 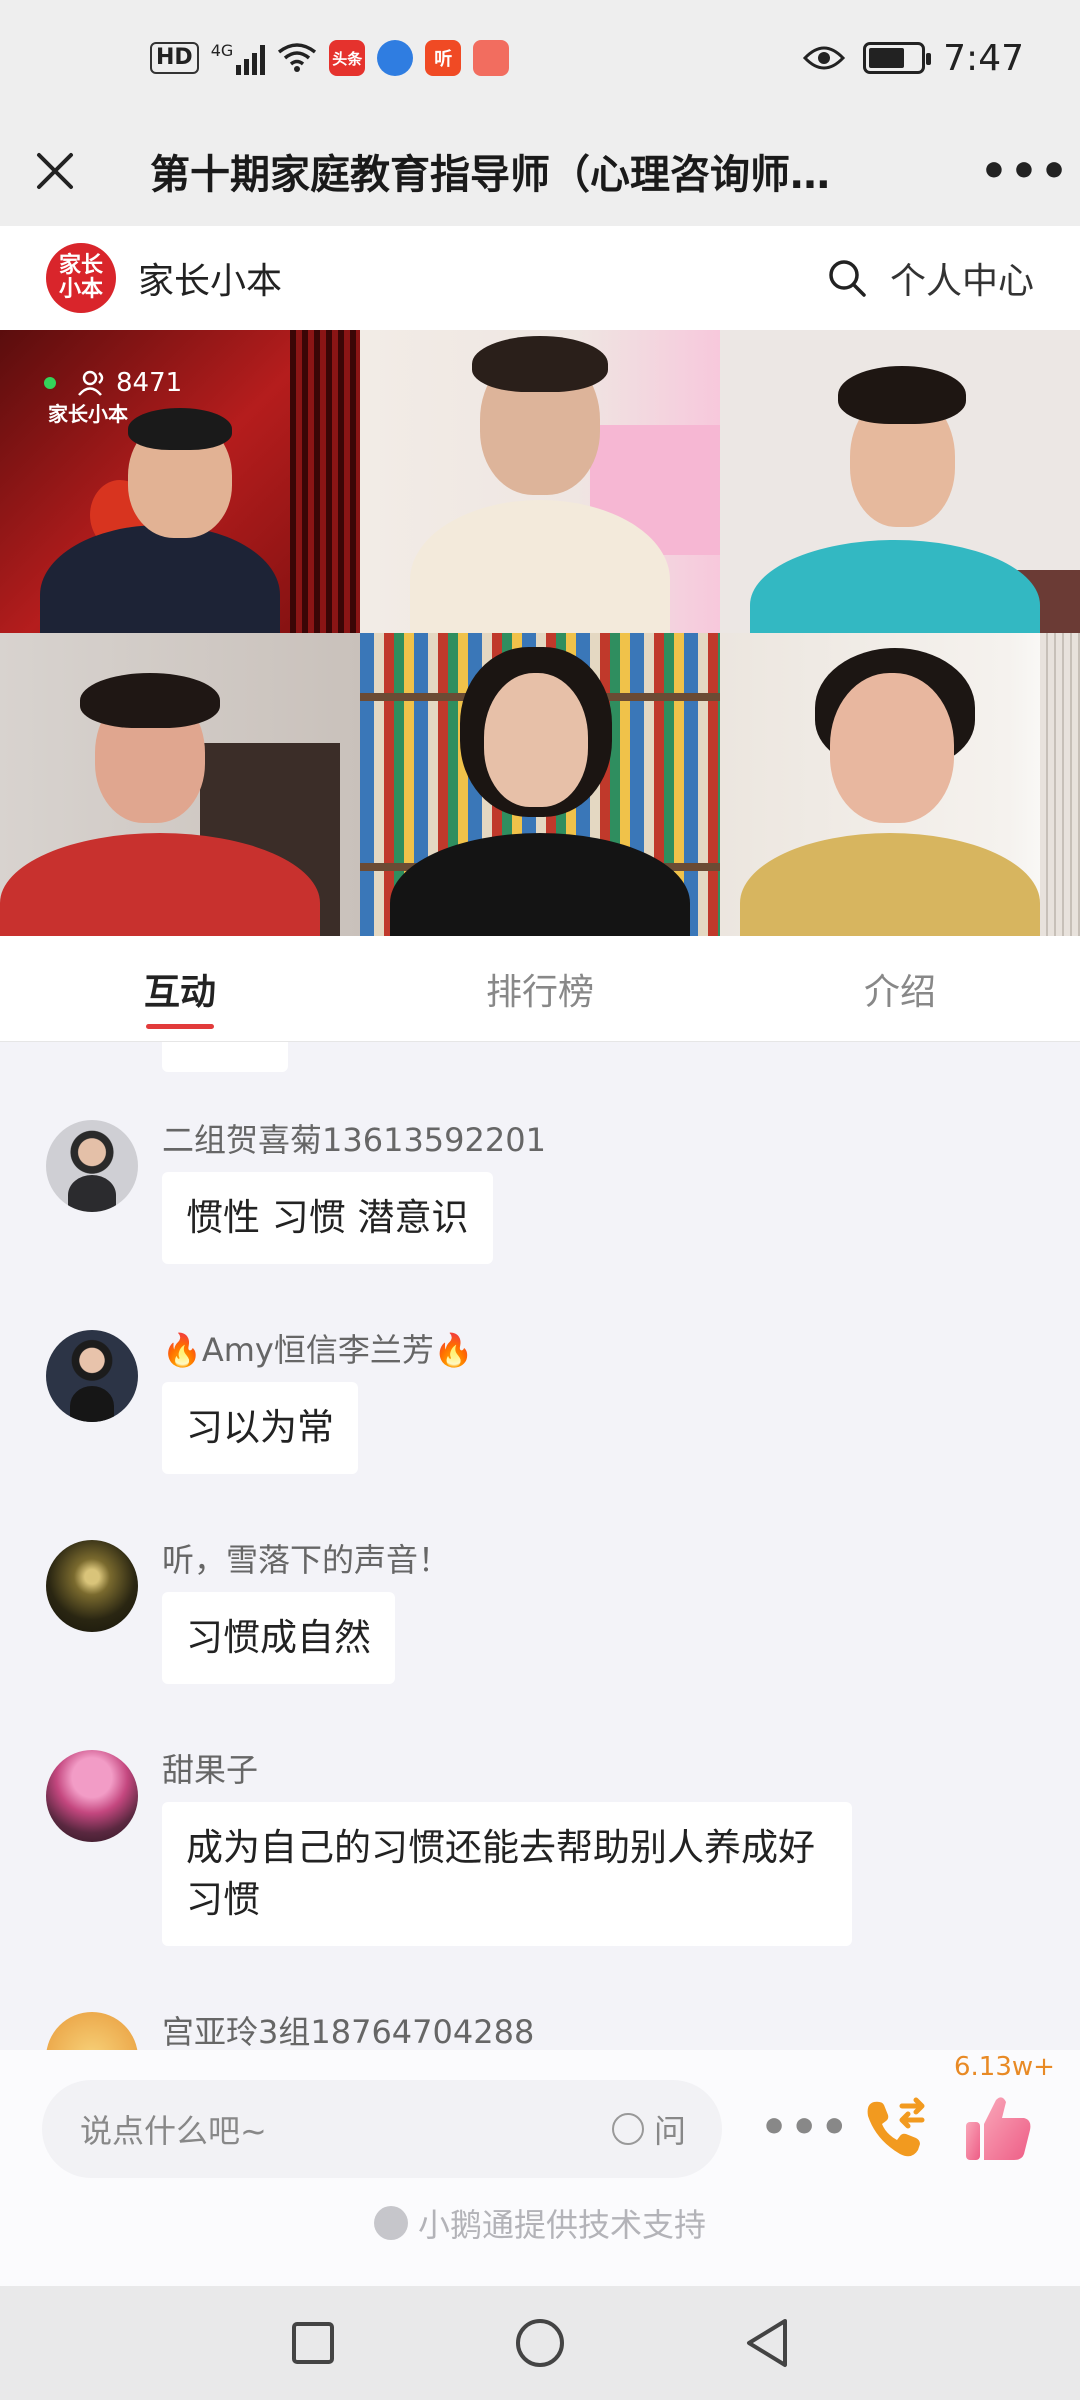 I want to click on status-right: 7:47, so click(x=913, y=58).